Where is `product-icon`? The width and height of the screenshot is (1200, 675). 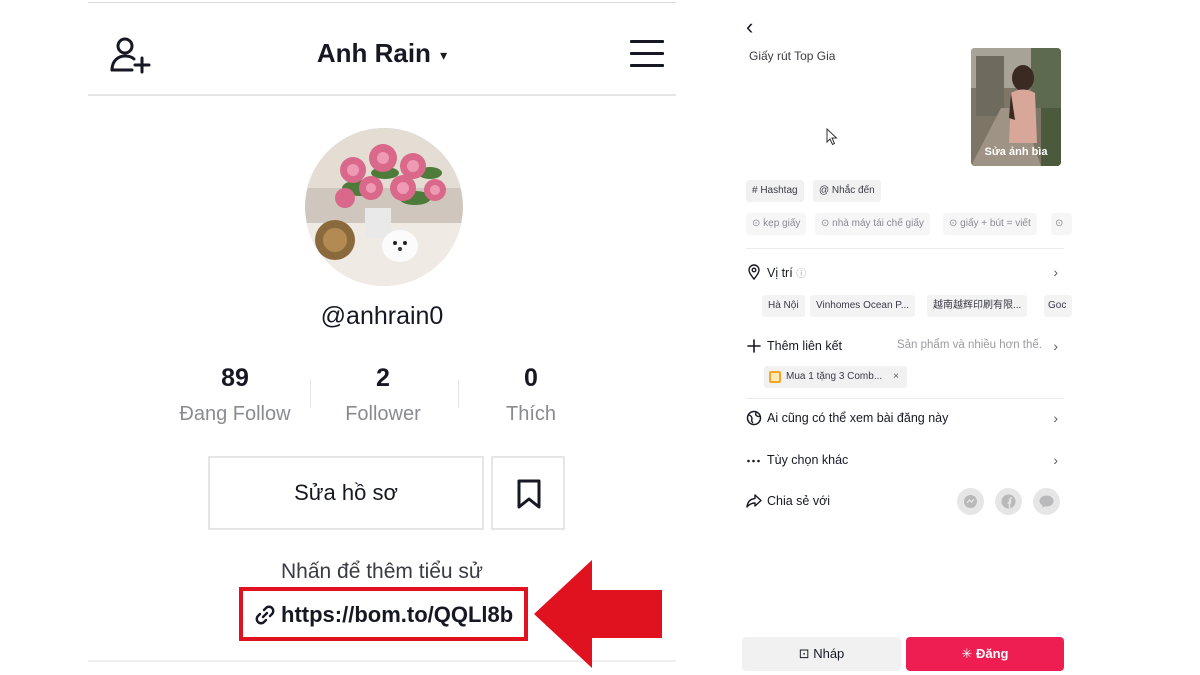
product-icon is located at coordinates (775, 377).